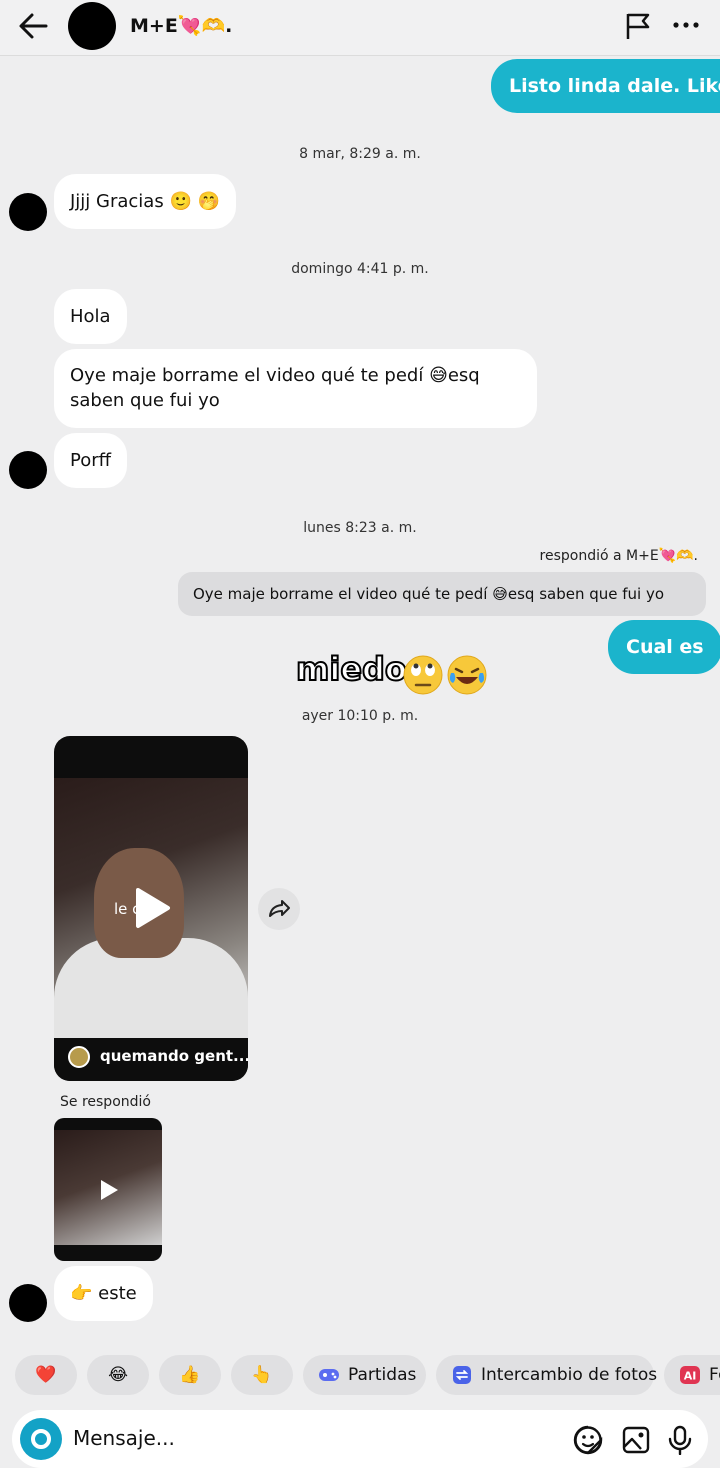 Image resolution: width=720 pixels, height=1468 pixels. I want to click on incoming-message: Jjjj Gracias 🙂 🤭, so click(145, 201).